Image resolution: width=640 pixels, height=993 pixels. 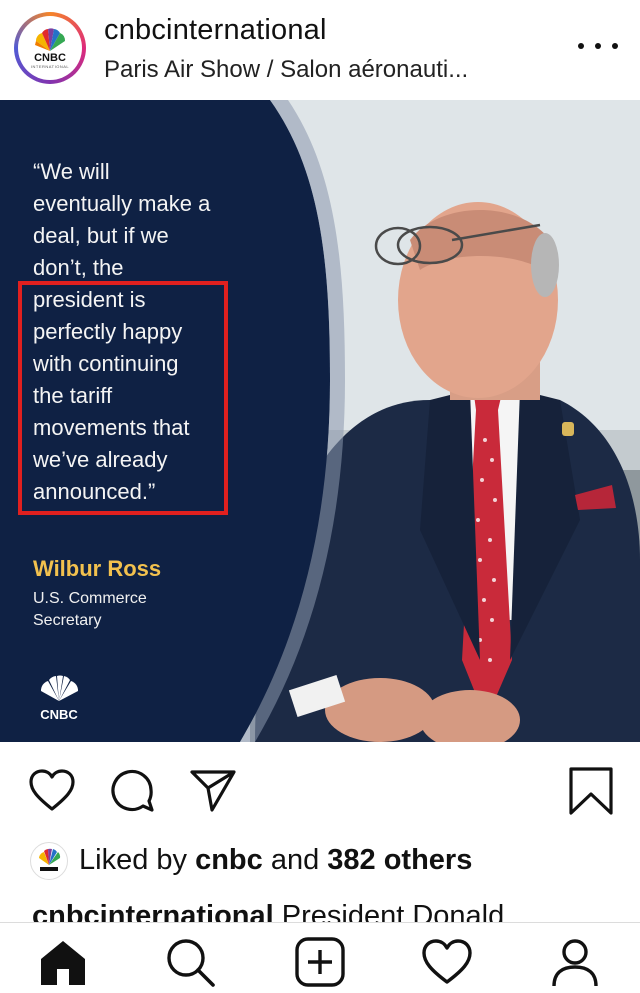 I want to click on profile-icon, so click(x=575, y=962).